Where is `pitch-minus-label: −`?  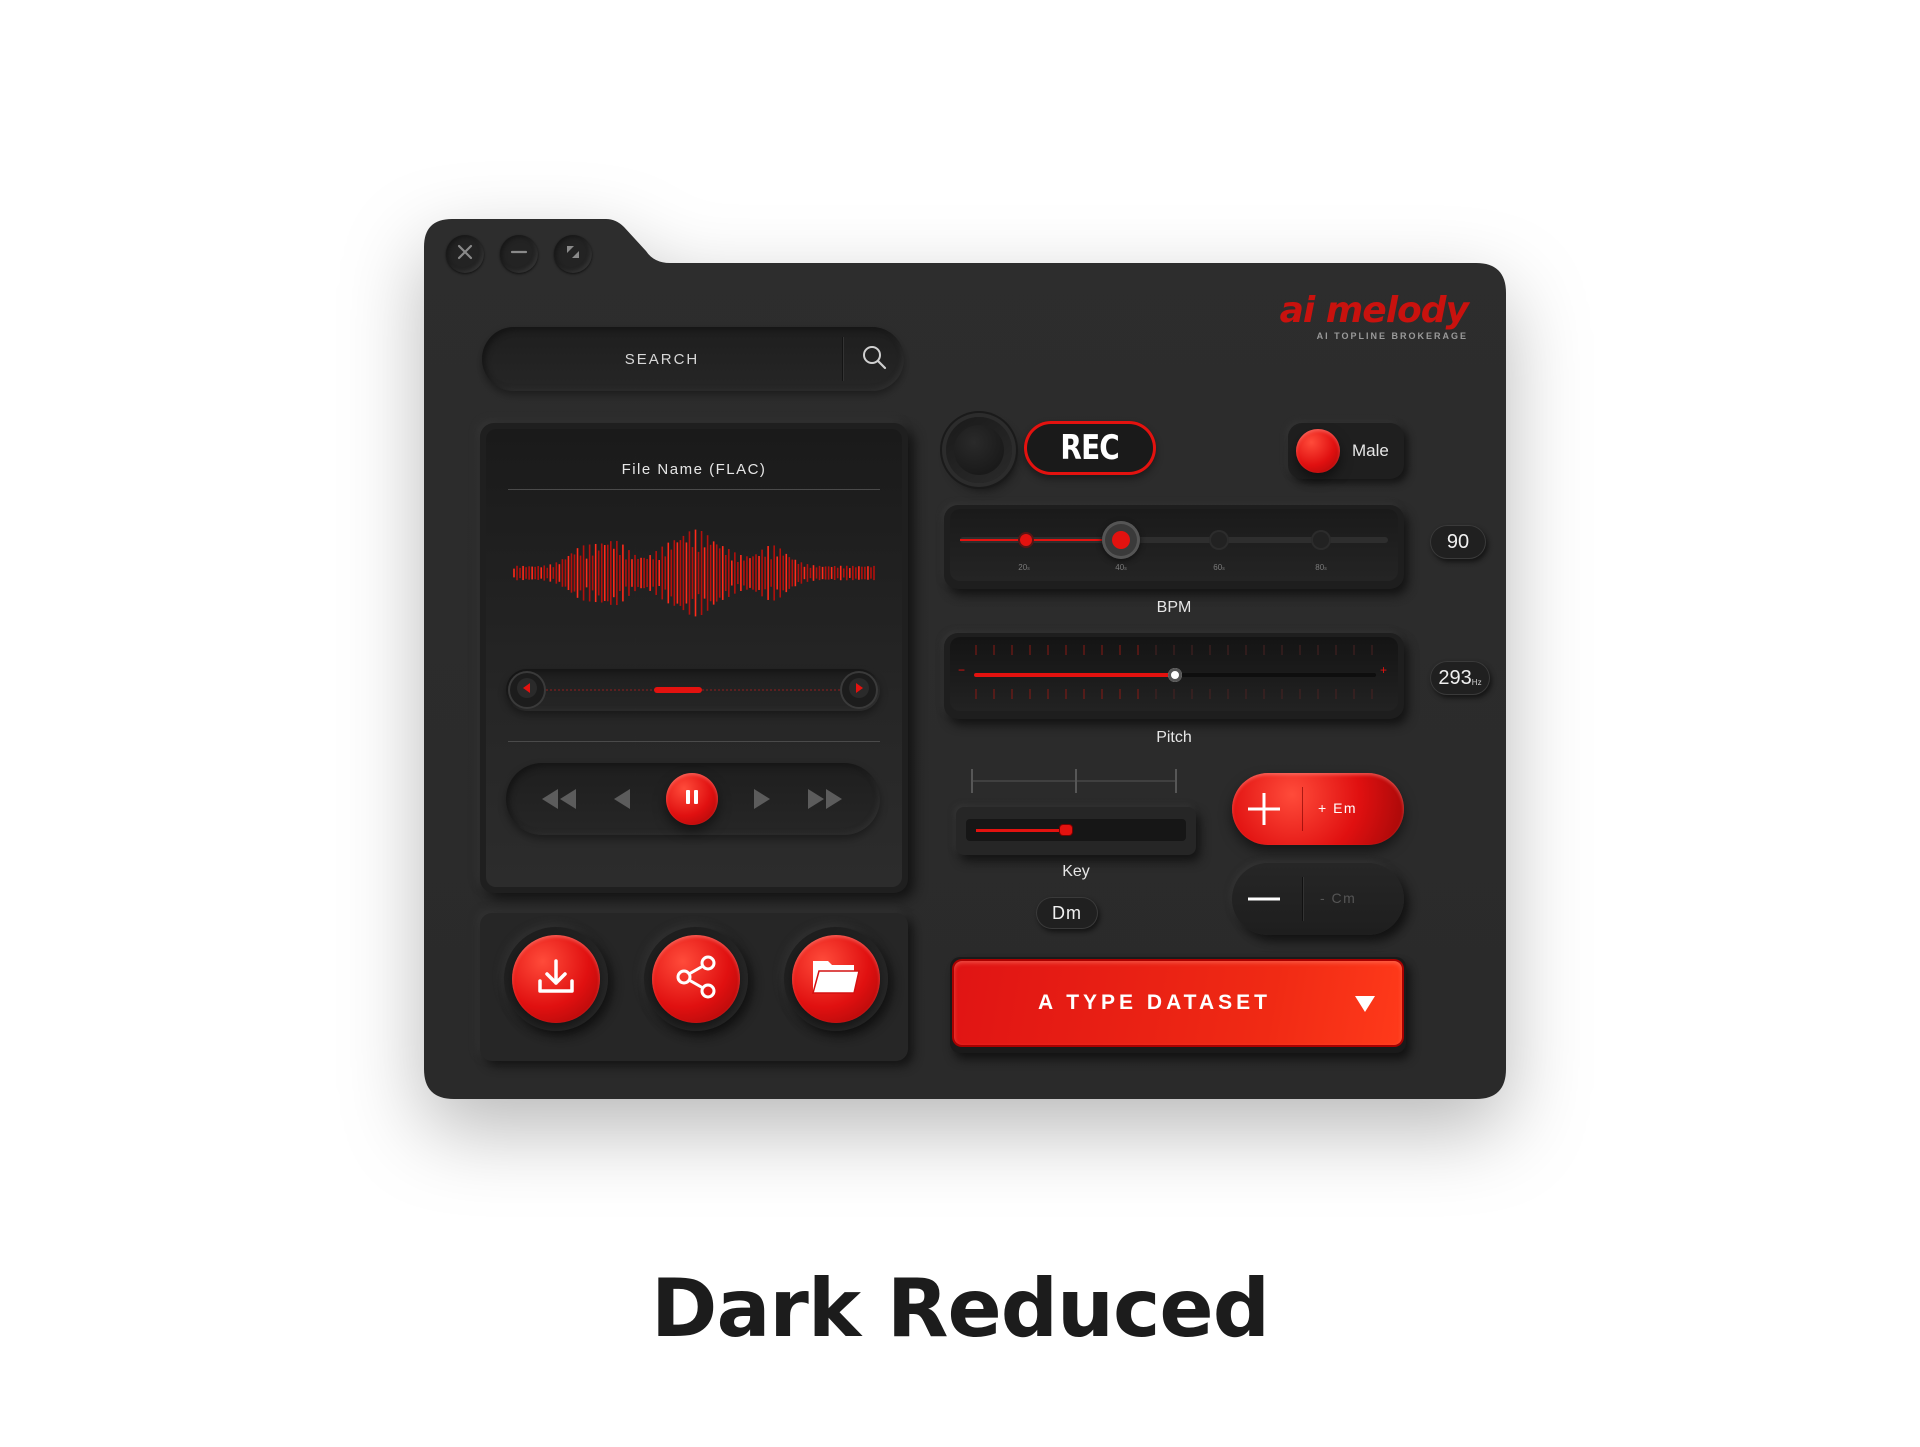 pitch-minus-label: − is located at coordinates (962, 670).